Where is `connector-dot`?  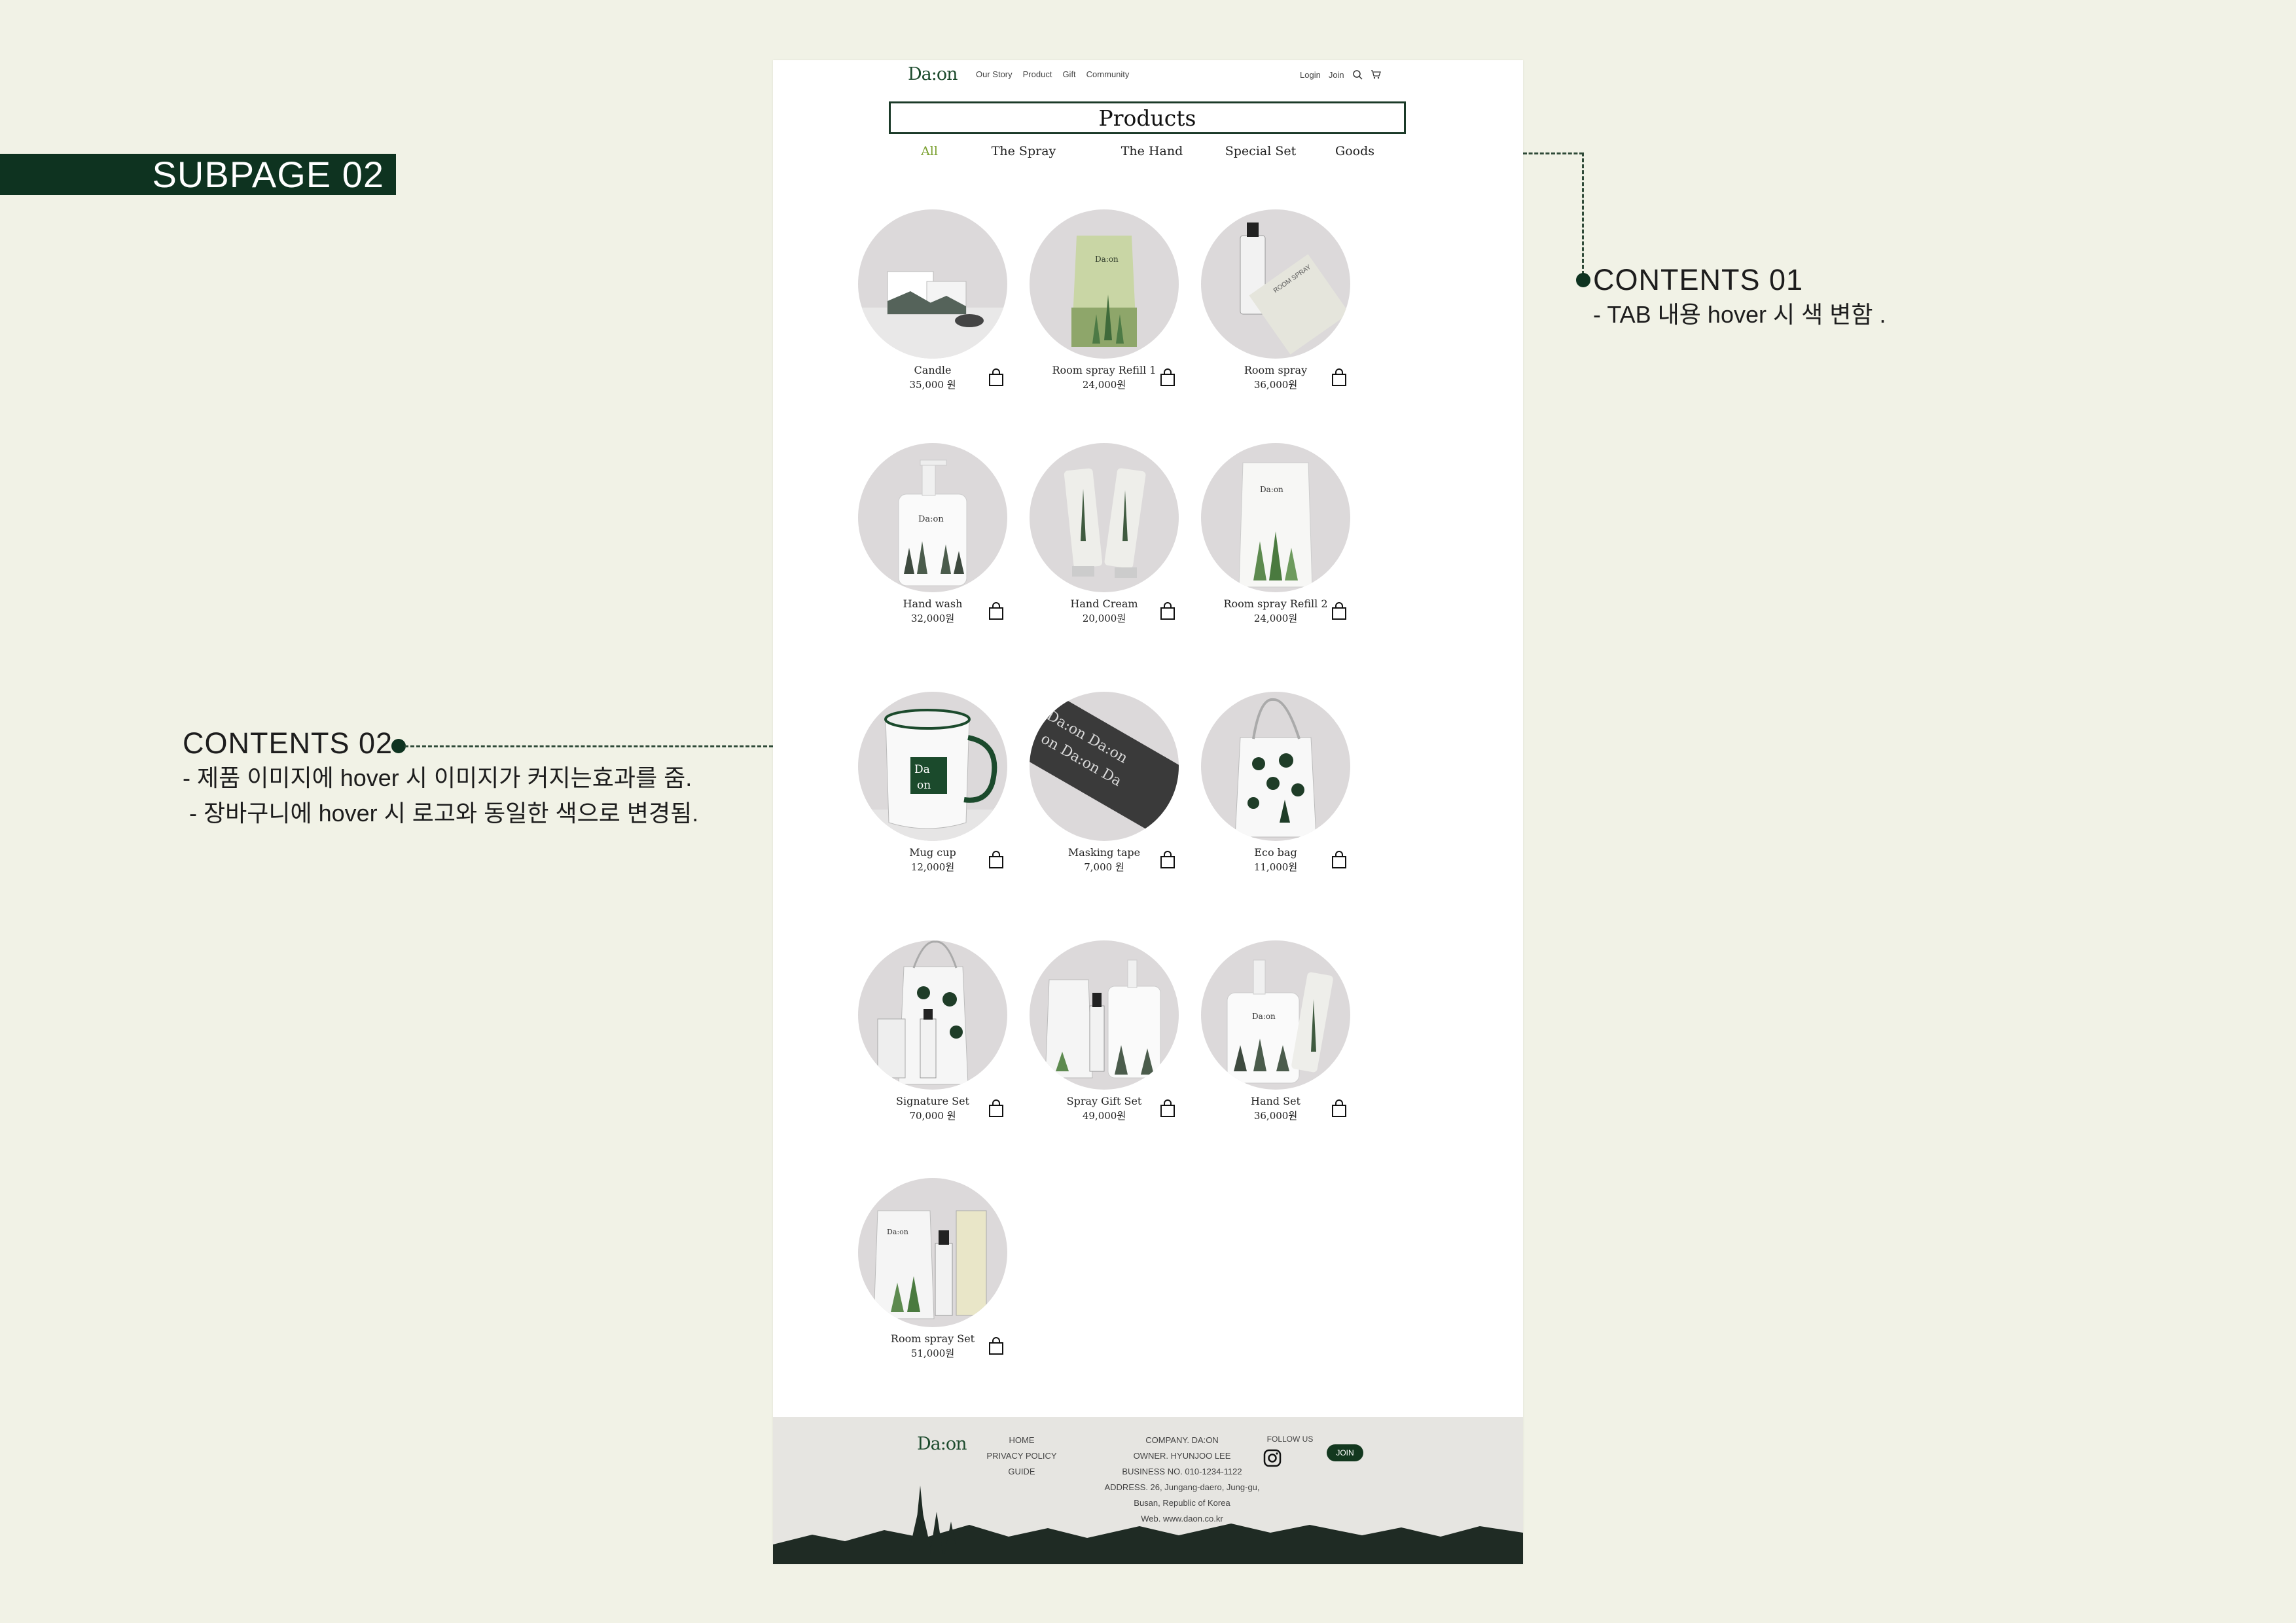 connector-dot is located at coordinates (1583, 280).